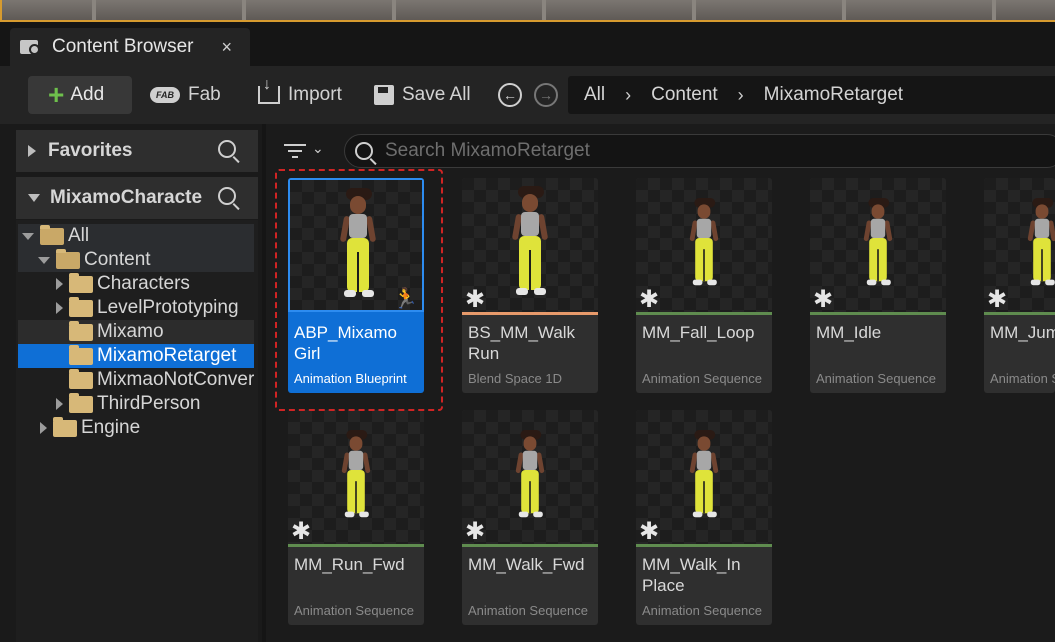  I want to click on asset-tile: ✱ MM_Jump Animation Sequence, so click(1019, 285).